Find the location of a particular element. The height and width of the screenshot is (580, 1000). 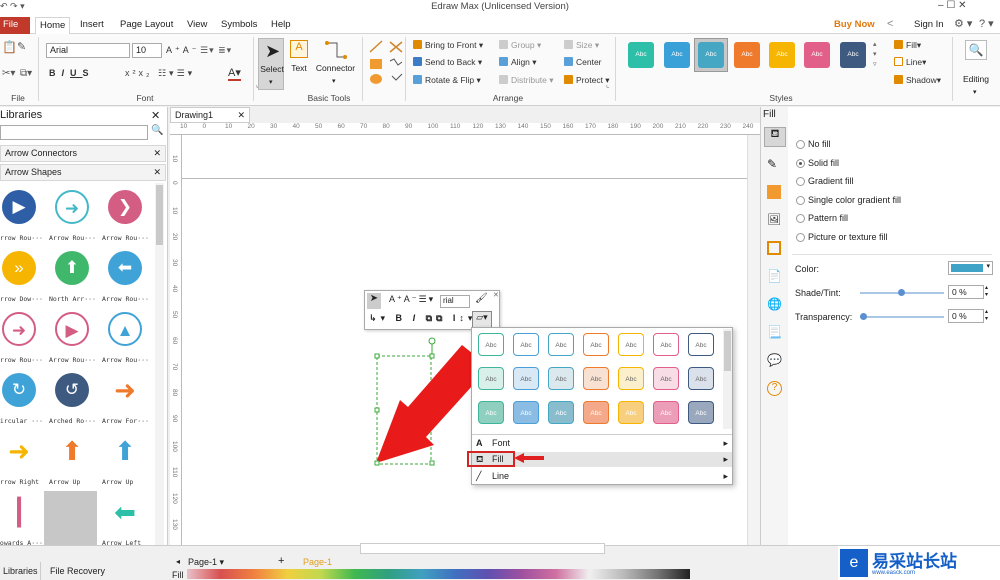

color-palette is located at coordinates (438, 574).